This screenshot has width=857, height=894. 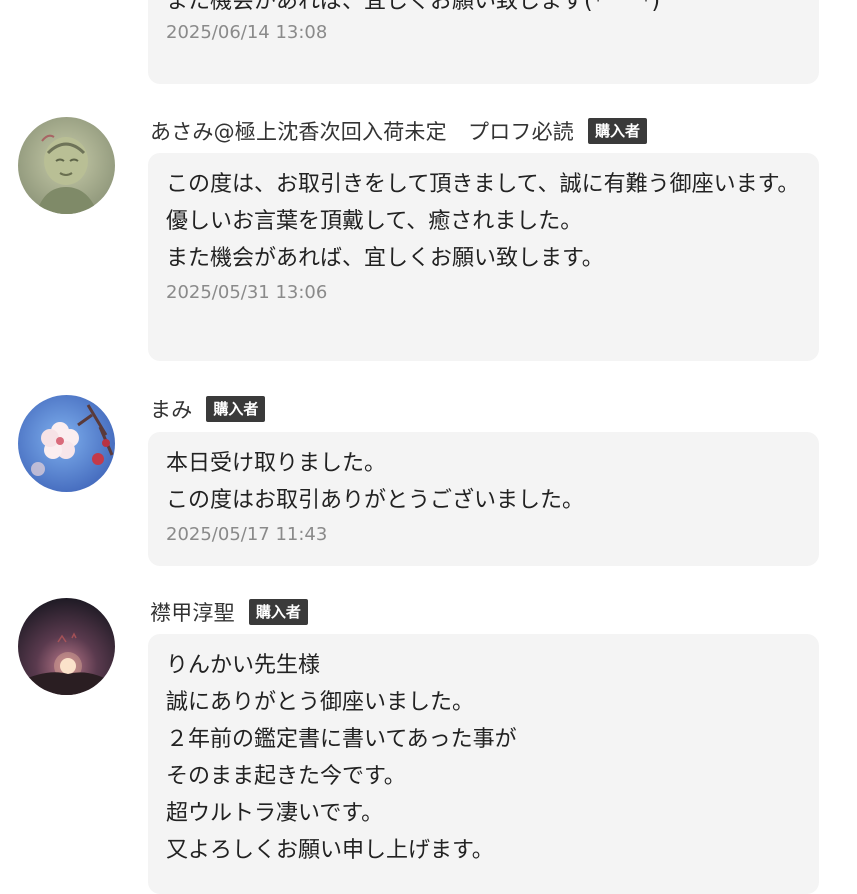 What do you see at coordinates (247, 32) in the screenshot?
I see `review-date: 2025/06/14 13:08` at bounding box center [247, 32].